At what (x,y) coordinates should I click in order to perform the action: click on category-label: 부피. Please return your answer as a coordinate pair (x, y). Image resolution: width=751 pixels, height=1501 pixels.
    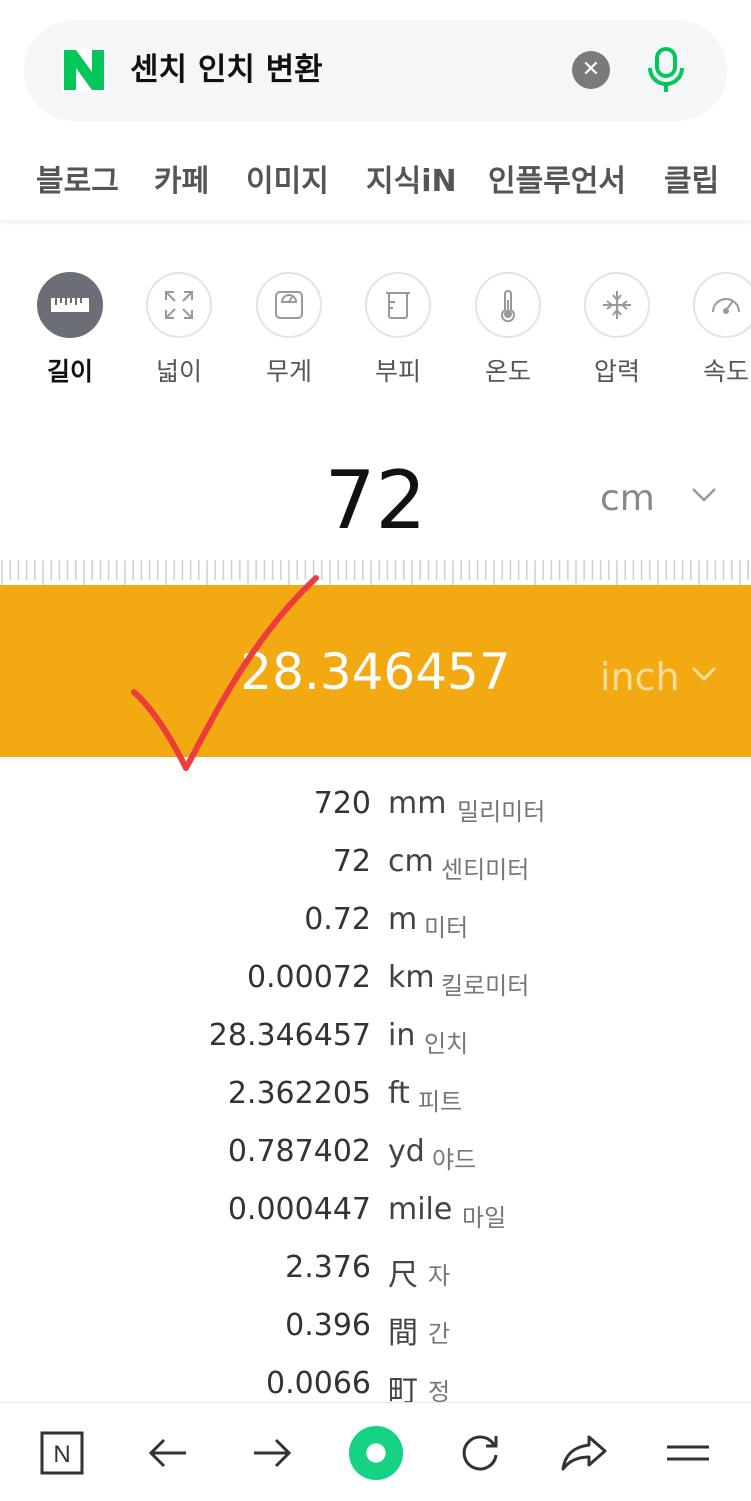
    Looking at the image, I should click on (397, 371).